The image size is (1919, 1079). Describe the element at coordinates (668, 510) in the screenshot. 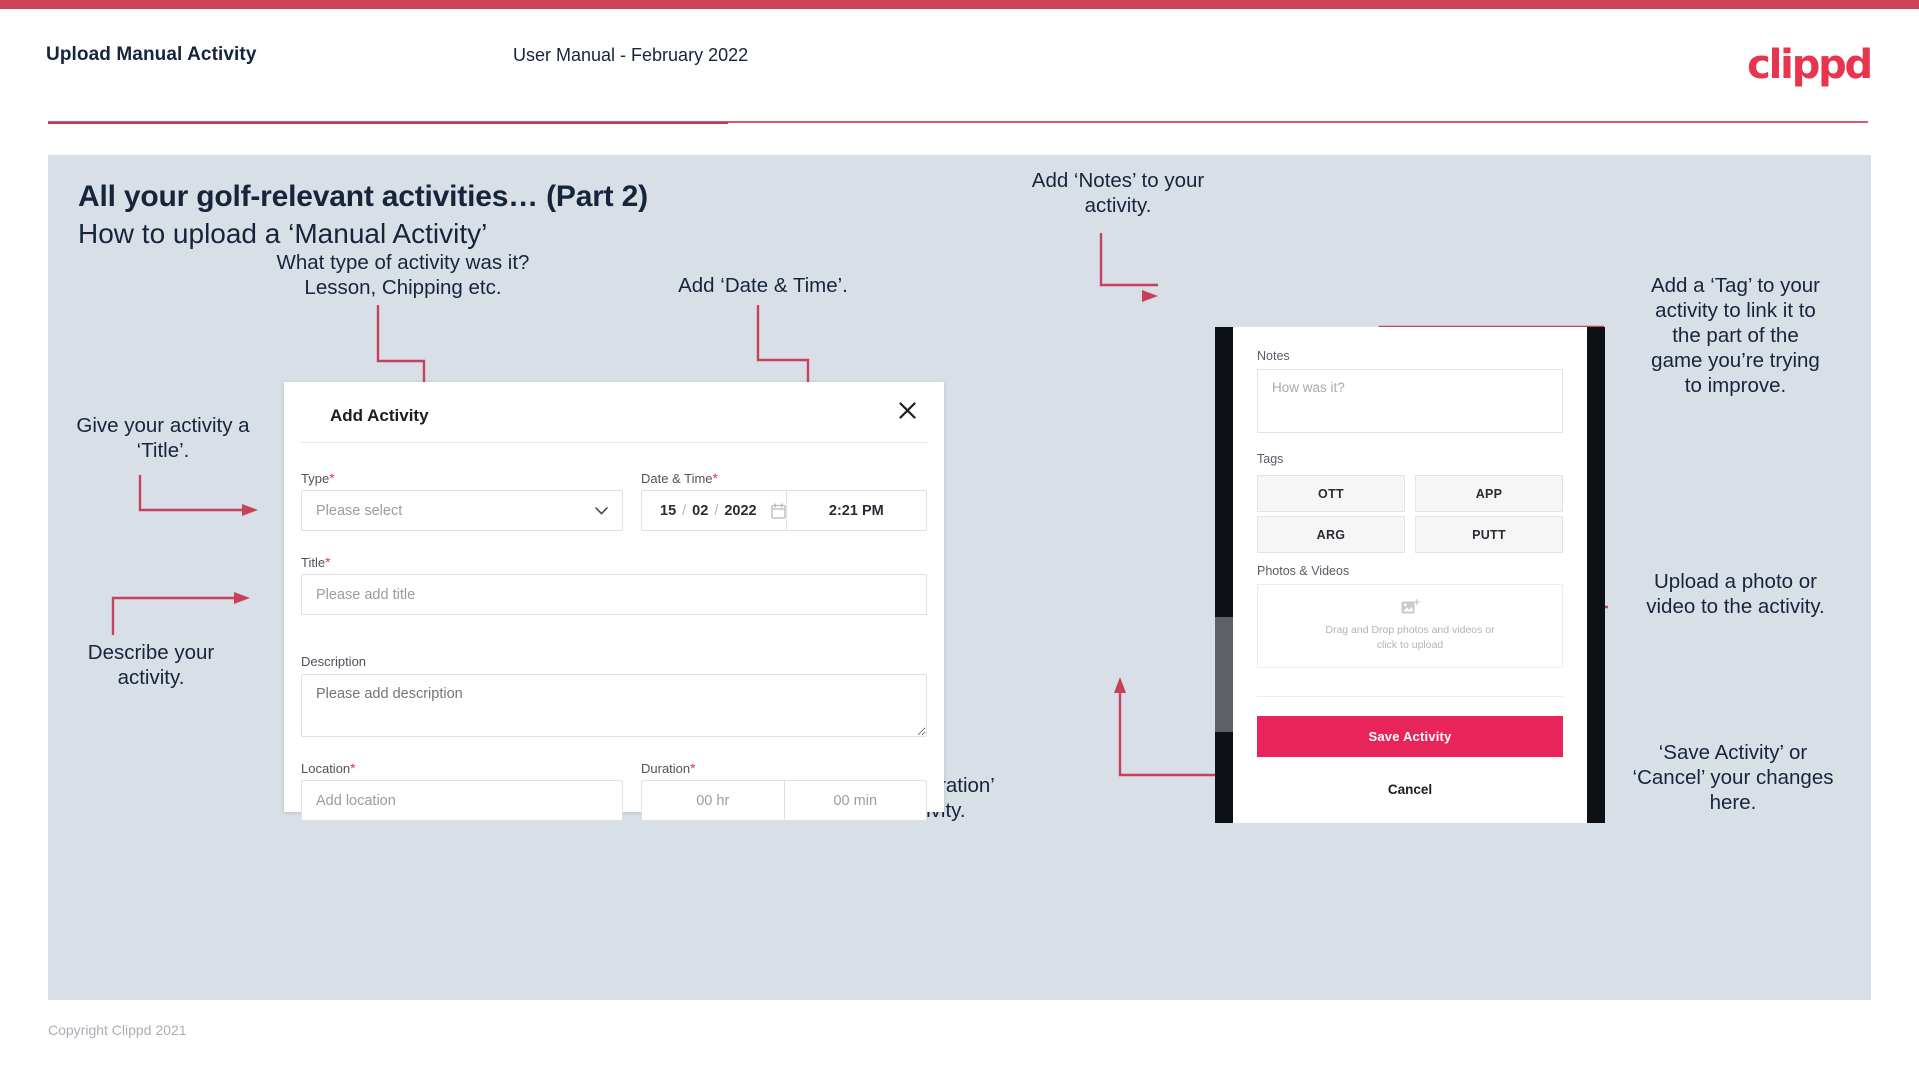

I see `date-day: 15` at that location.